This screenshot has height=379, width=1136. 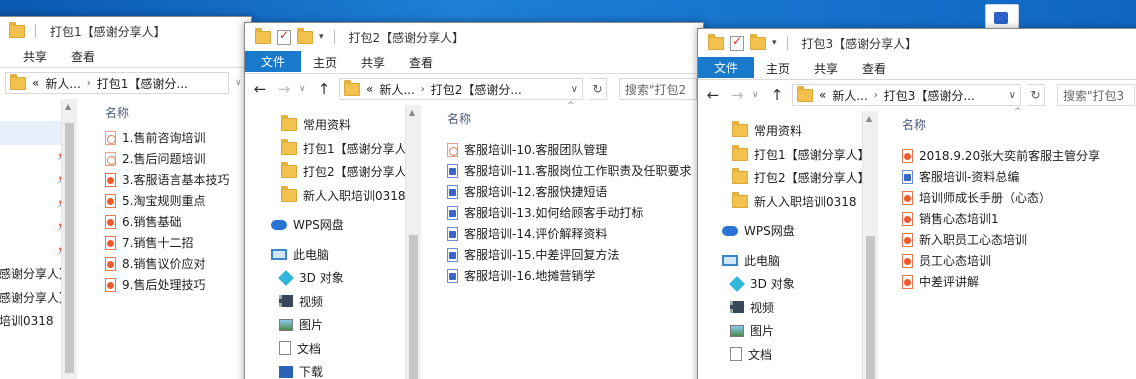 What do you see at coordinates (713, 95) in the screenshot?
I see `back-arrow-icon: ←` at bounding box center [713, 95].